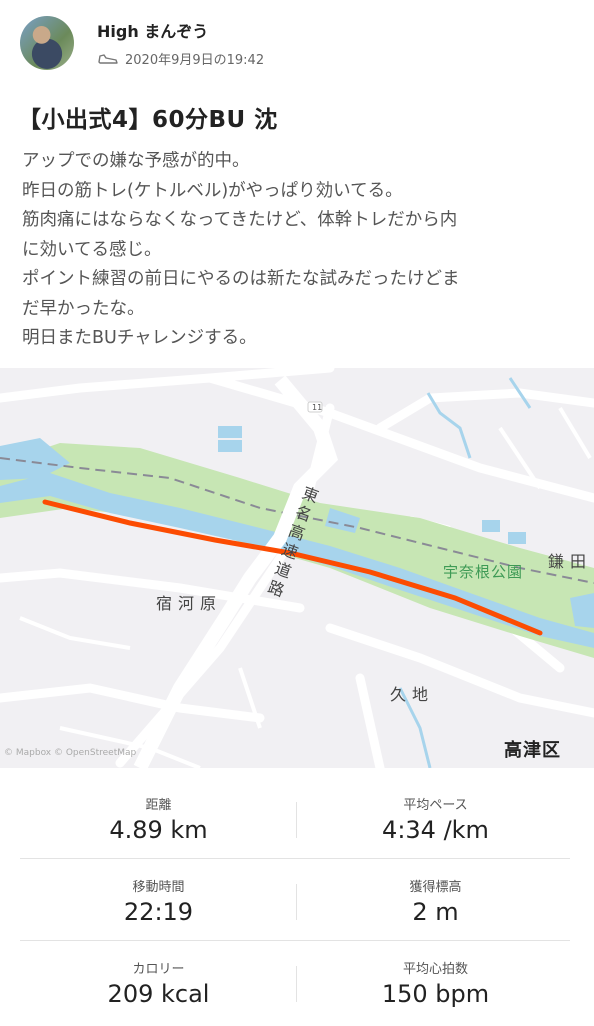  Describe the element at coordinates (136, 161) in the screenshot. I see `description-line: アップでの嫌な予感が的中。` at that location.